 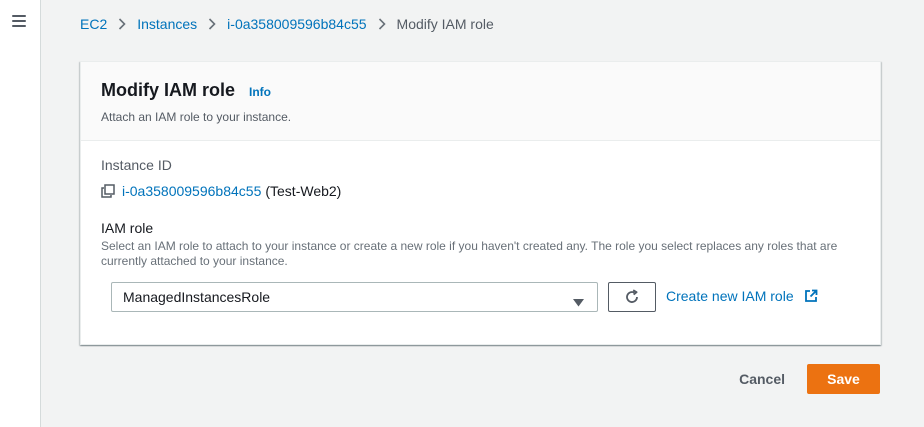 I want to click on iam-role-controls: ManagedInstancesRole Create new IAM role, so click(x=480, y=297).